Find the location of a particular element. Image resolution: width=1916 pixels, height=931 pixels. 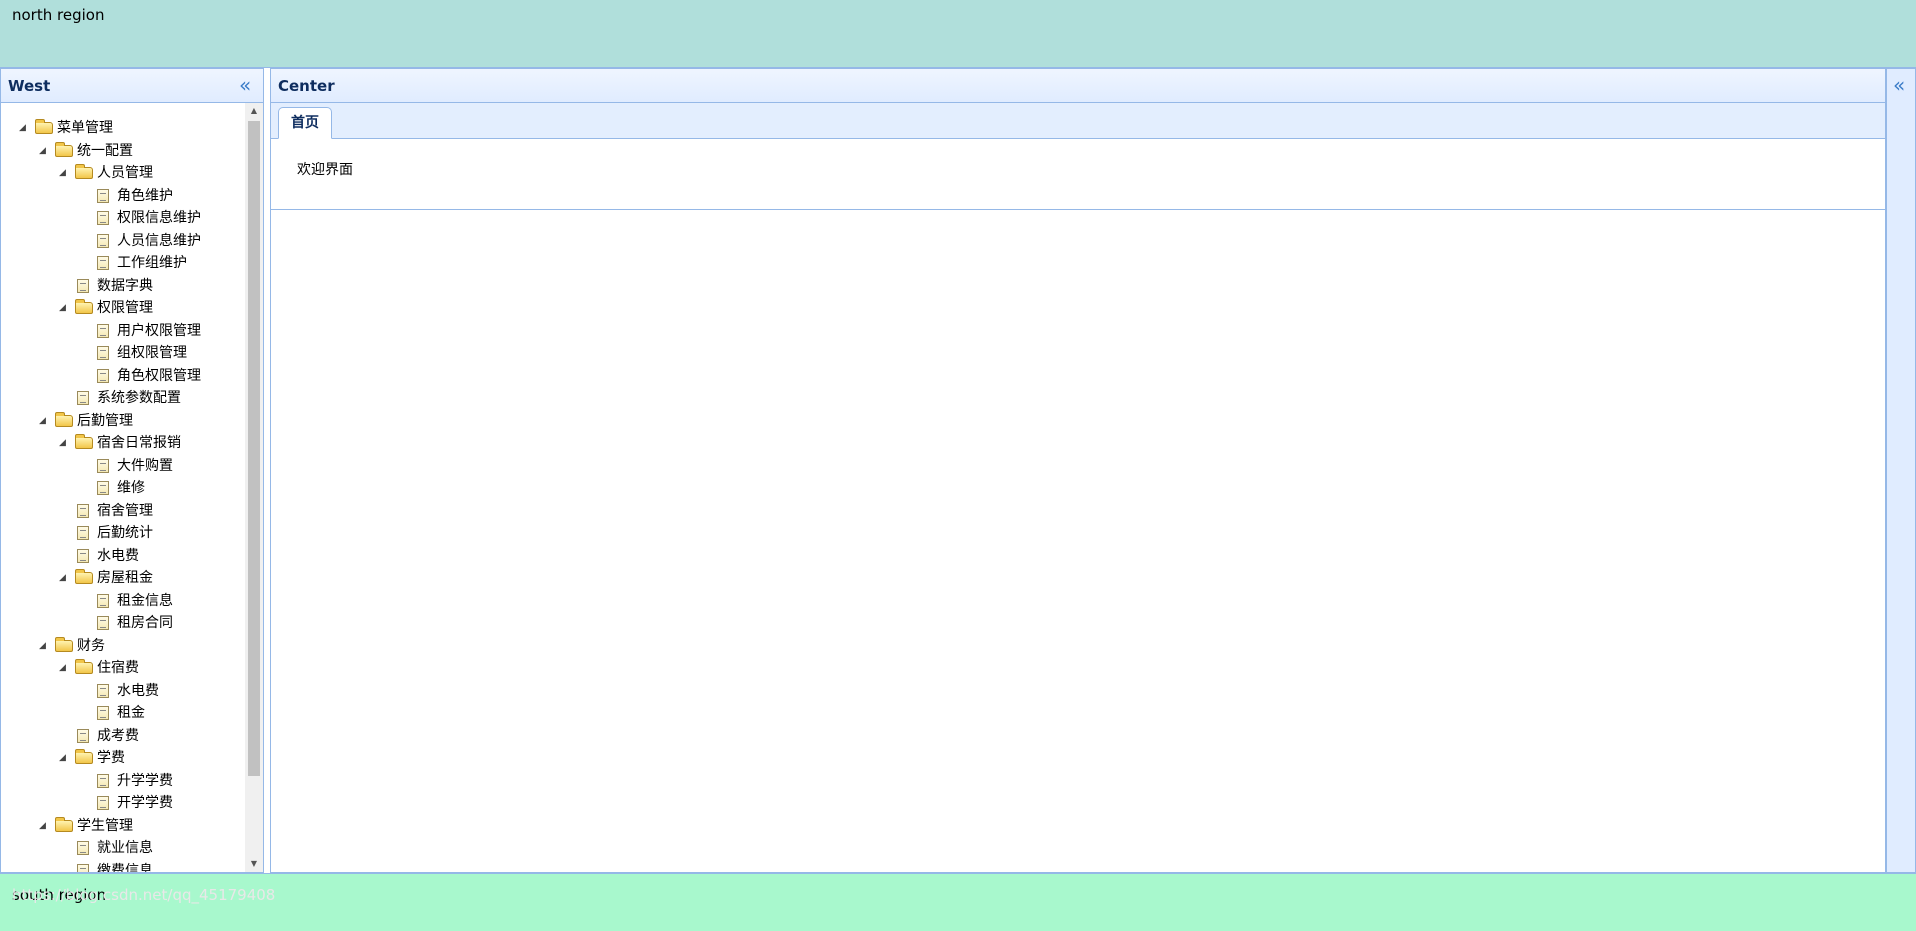

tree-node: 用户权限管理 is located at coordinates (123, 331).